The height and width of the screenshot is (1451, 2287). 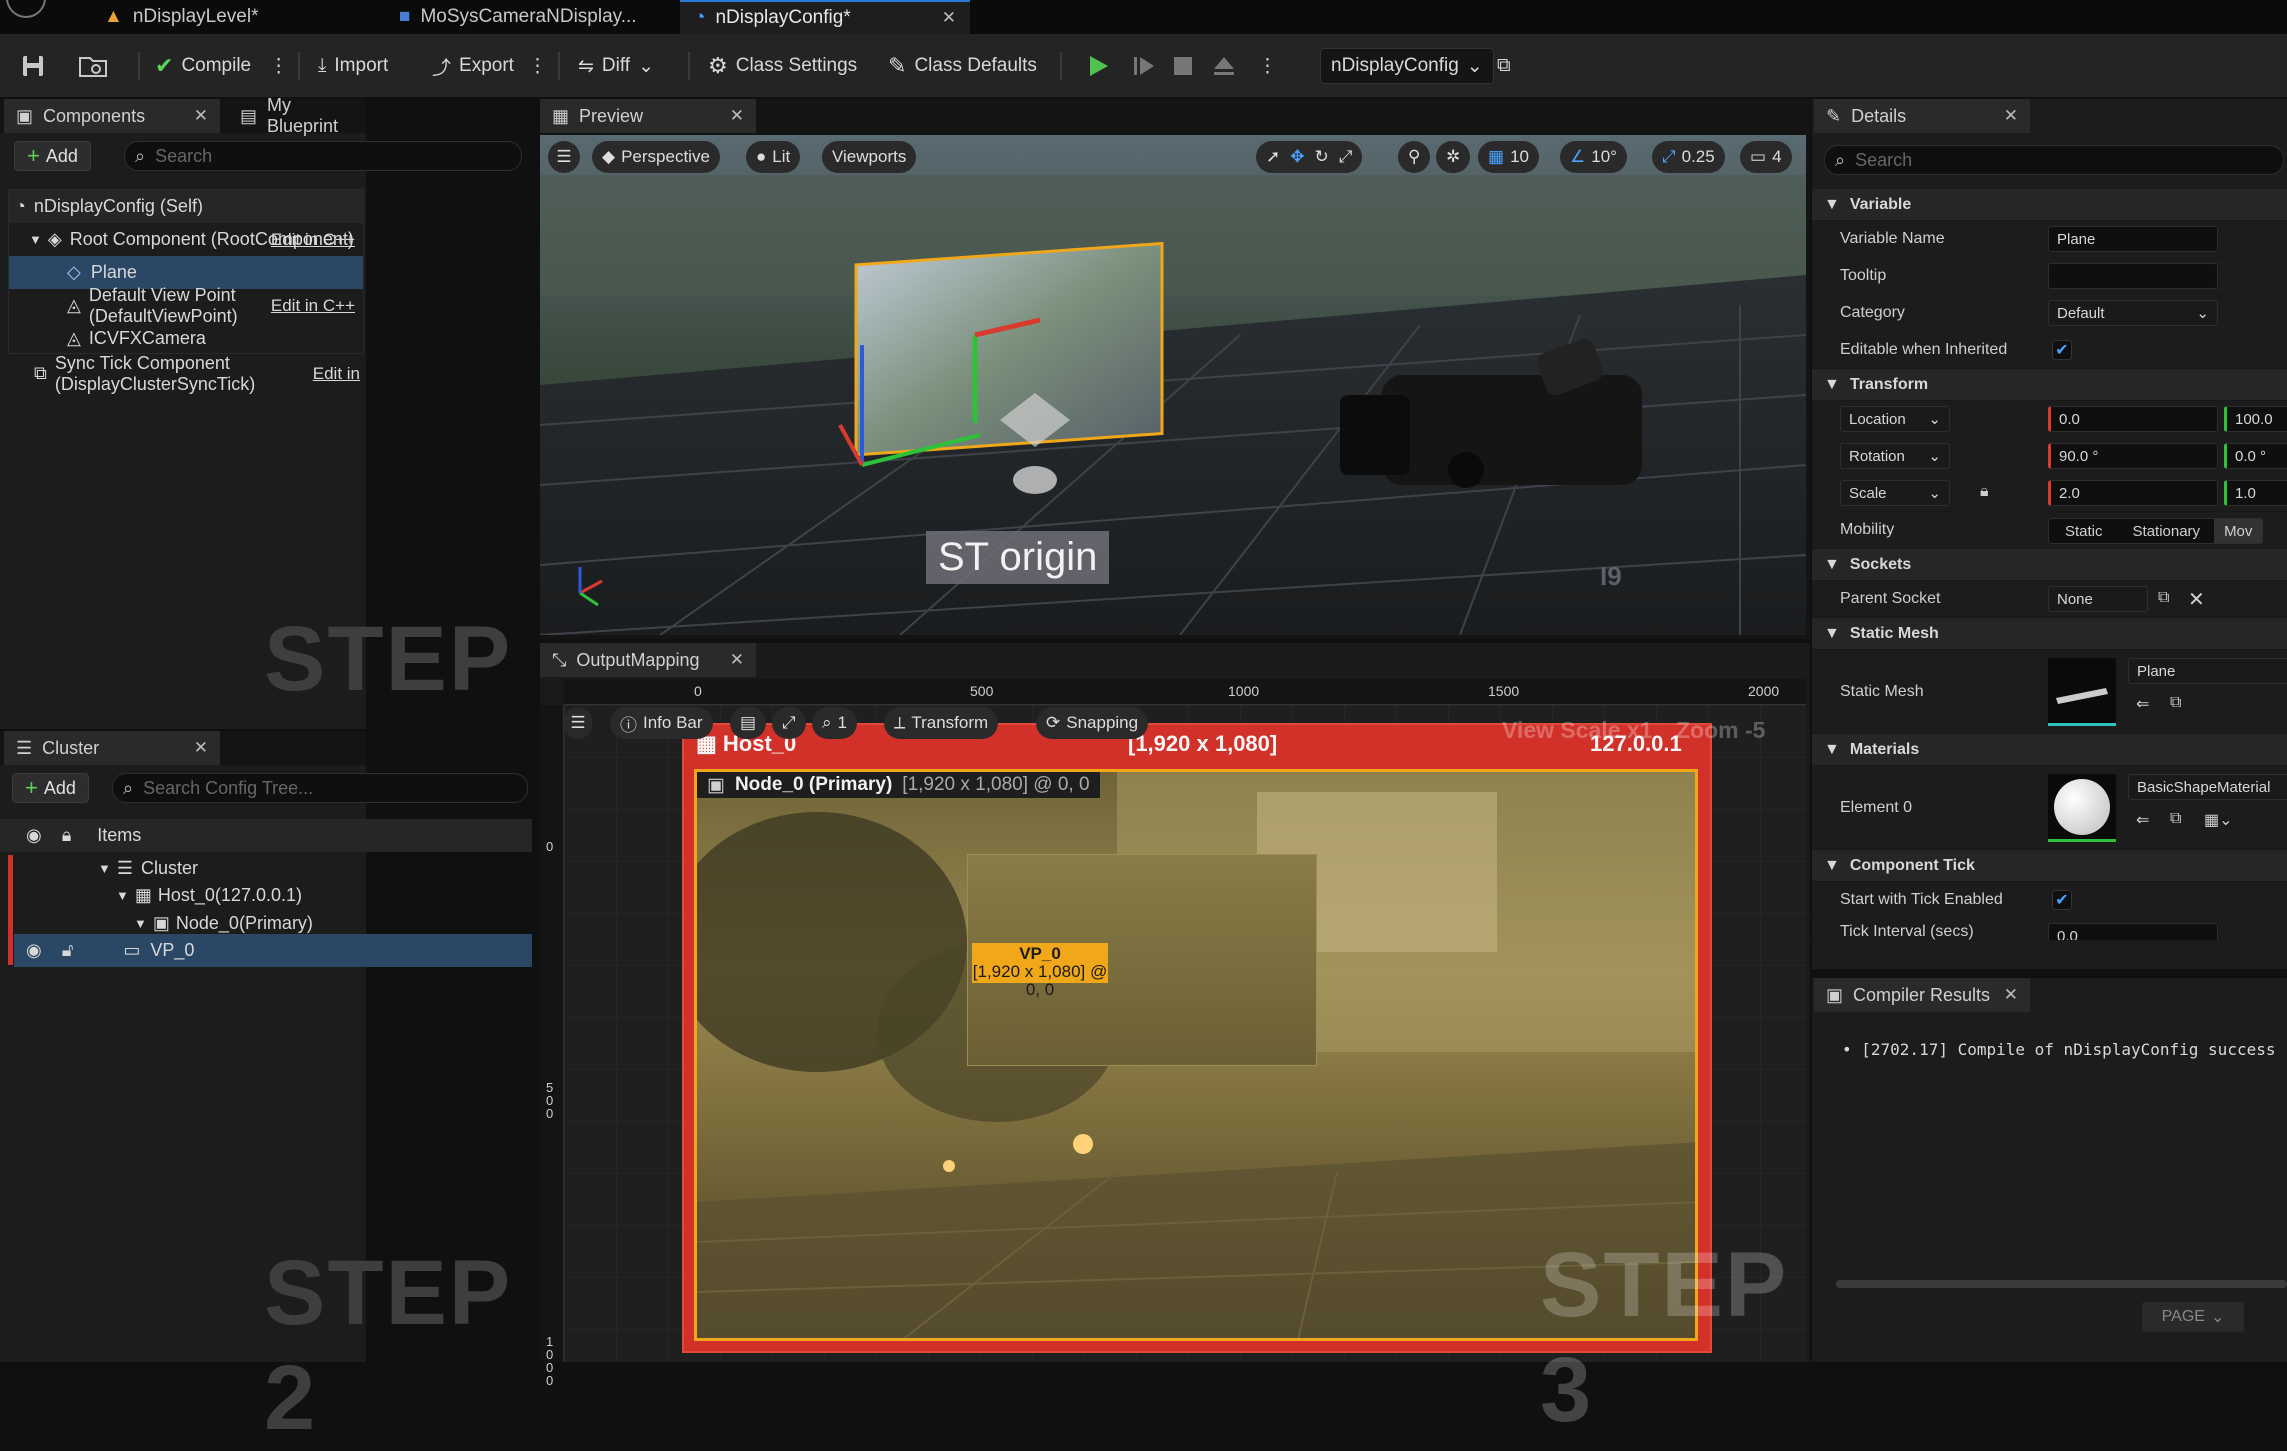 I want to click on tab-ndisplay-level: ▲ nDisplayLevel*, so click(x=181, y=17).